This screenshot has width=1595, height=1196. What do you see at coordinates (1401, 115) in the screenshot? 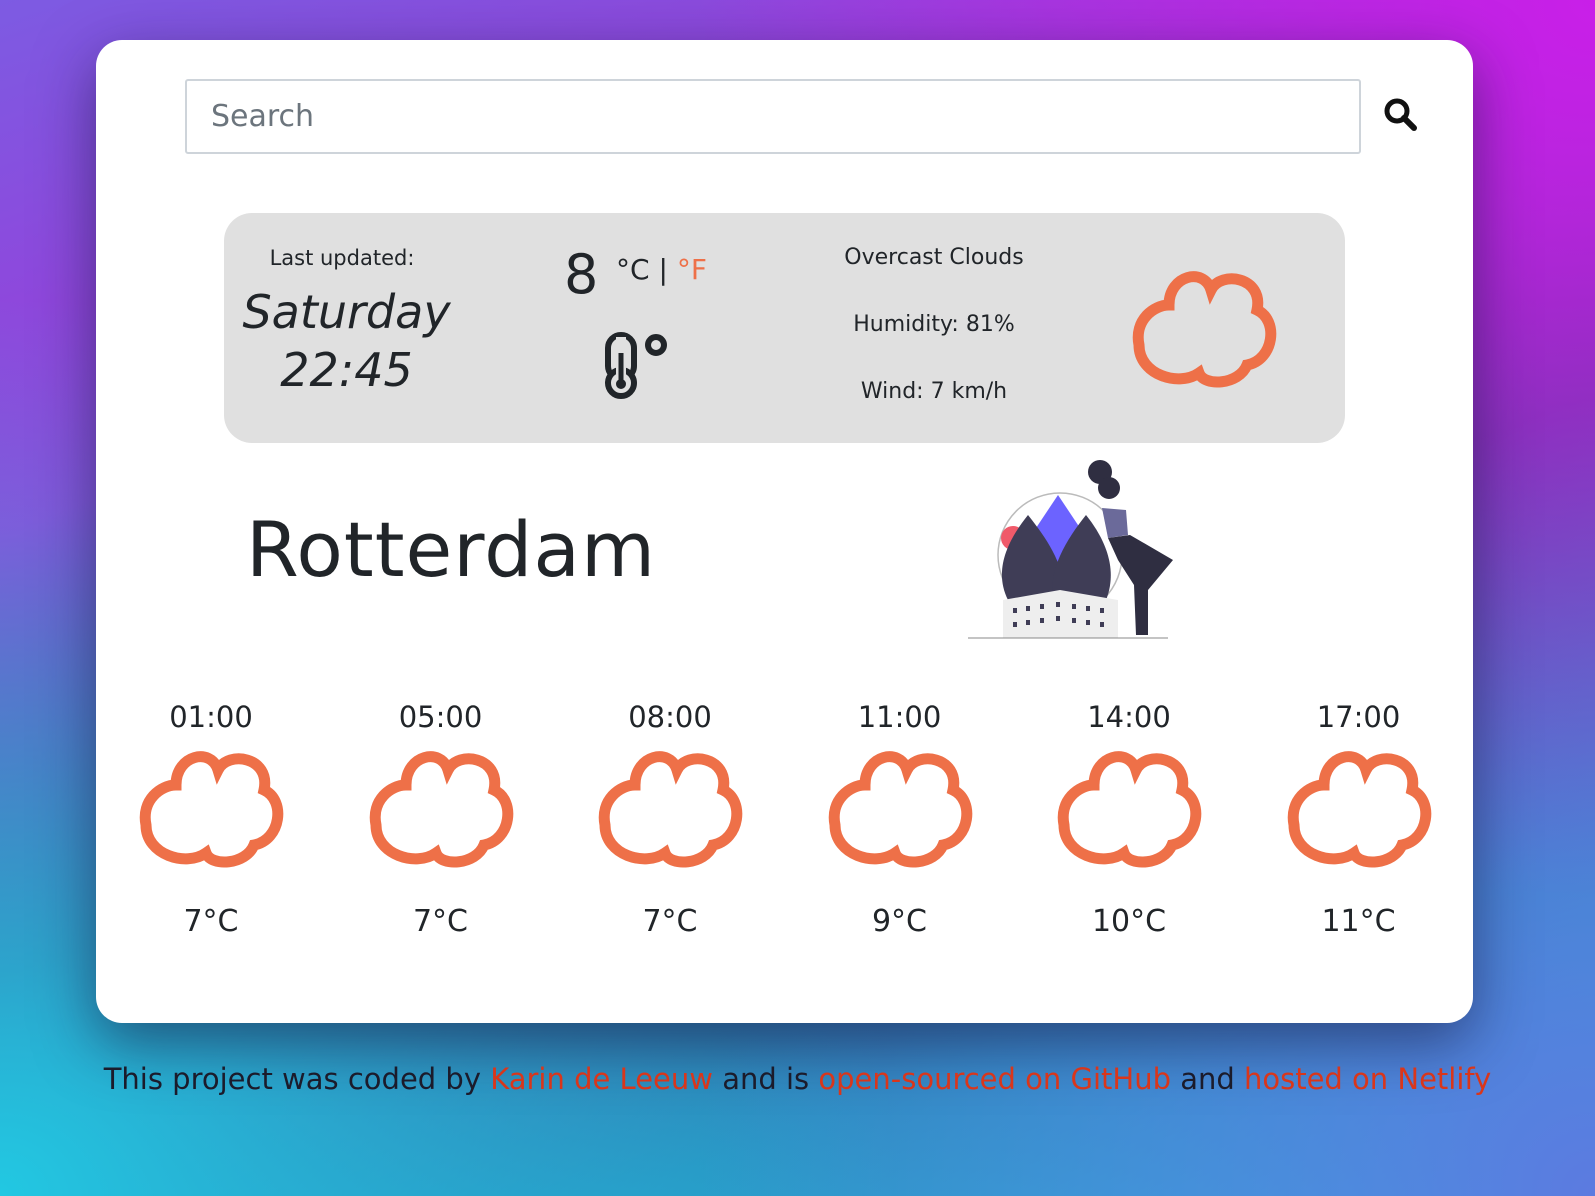
I see `search-icon` at bounding box center [1401, 115].